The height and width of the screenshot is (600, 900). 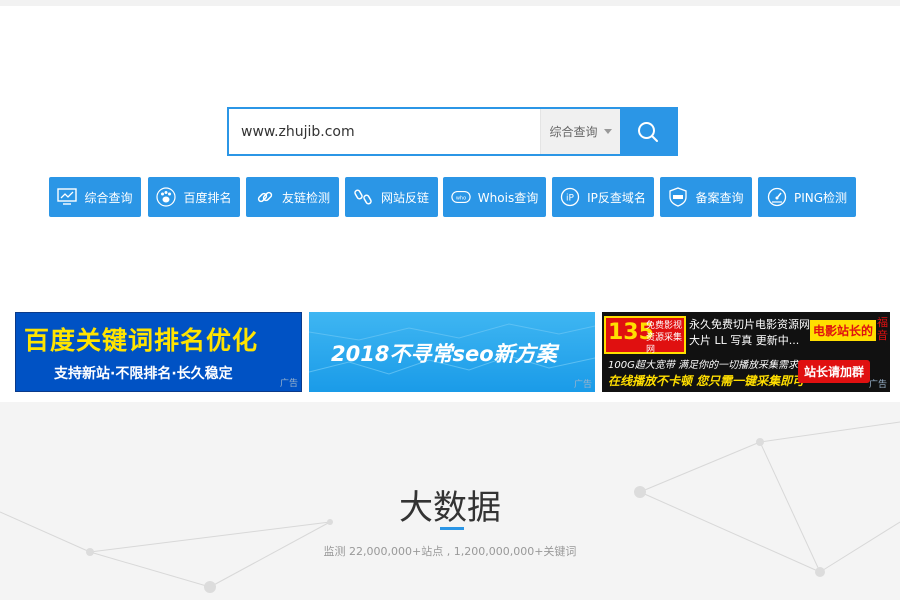 I want to click on tool-label: 百度排名, so click(x=207, y=197).